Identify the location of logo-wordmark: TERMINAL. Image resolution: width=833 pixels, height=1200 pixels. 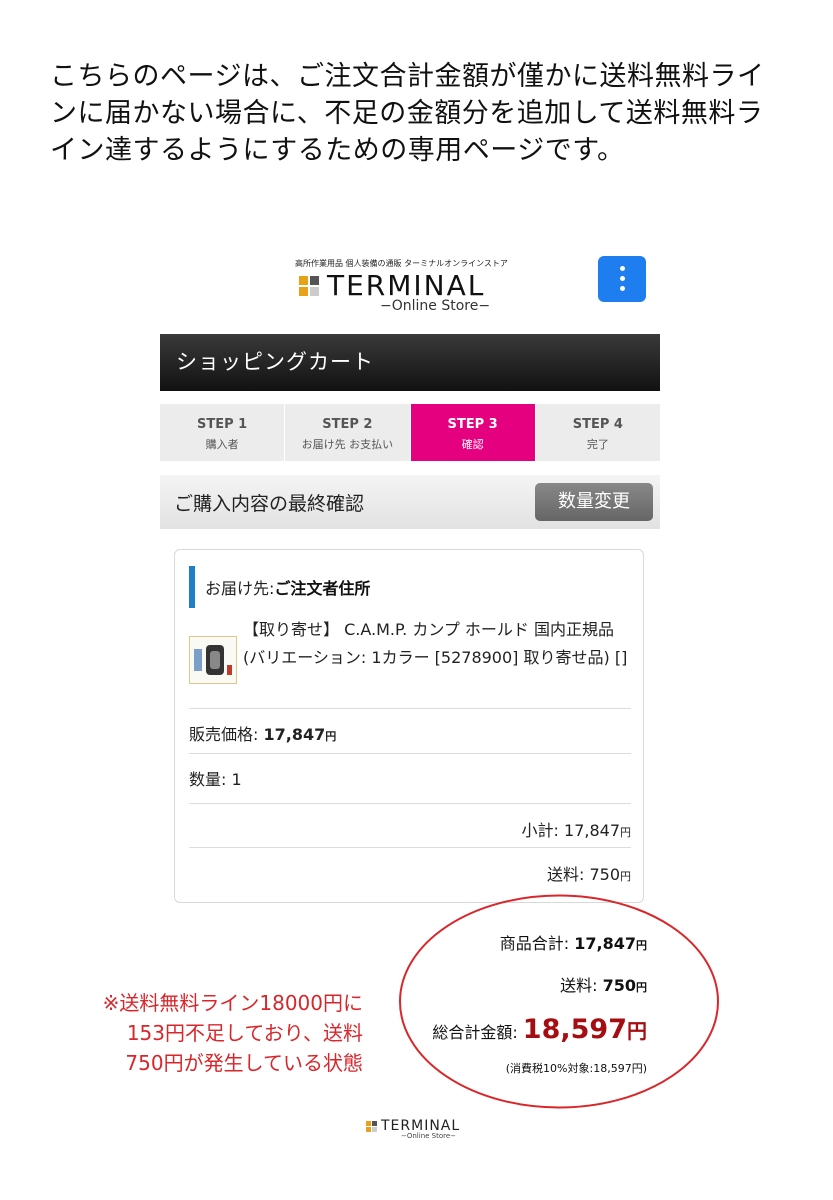
(406, 285).